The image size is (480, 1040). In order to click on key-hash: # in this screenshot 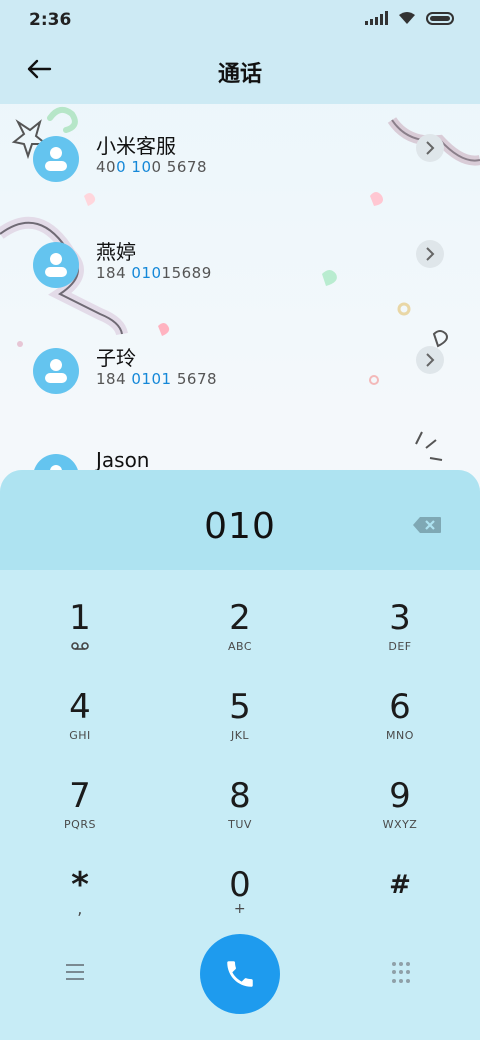, I will do `click(400, 909)`.